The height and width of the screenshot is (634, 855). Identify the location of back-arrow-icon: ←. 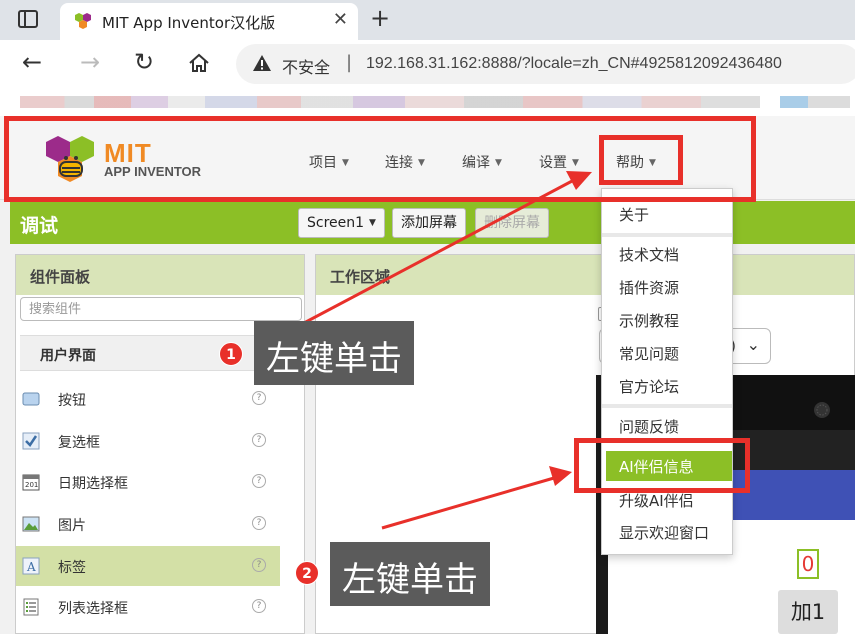
(32, 62).